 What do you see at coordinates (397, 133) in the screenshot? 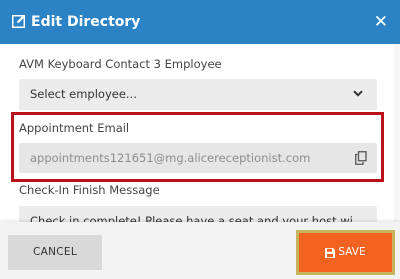
I see `scrollbar` at bounding box center [397, 133].